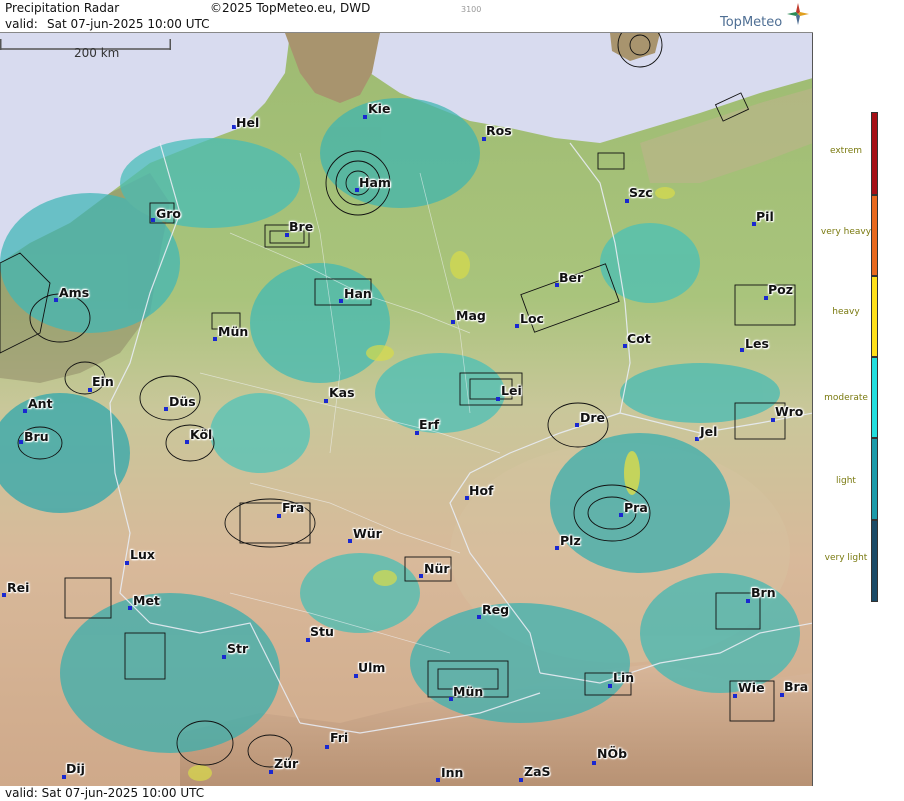 This screenshot has width=904, height=801. Describe the element at coordinates (495, 609) in the screenshot. I see `city-label: Reg` at that location.